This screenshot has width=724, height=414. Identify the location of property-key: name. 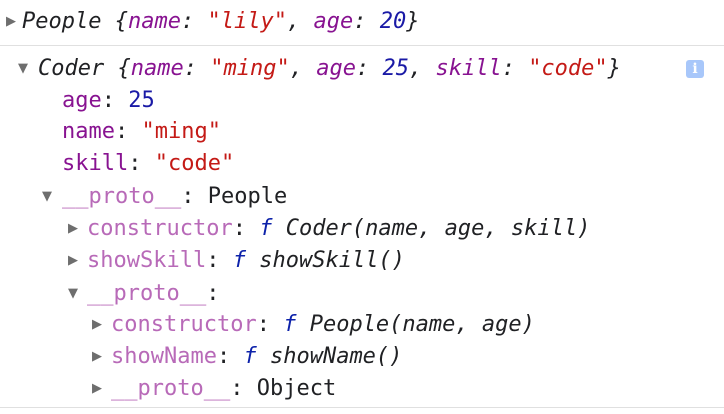
(88, 131).